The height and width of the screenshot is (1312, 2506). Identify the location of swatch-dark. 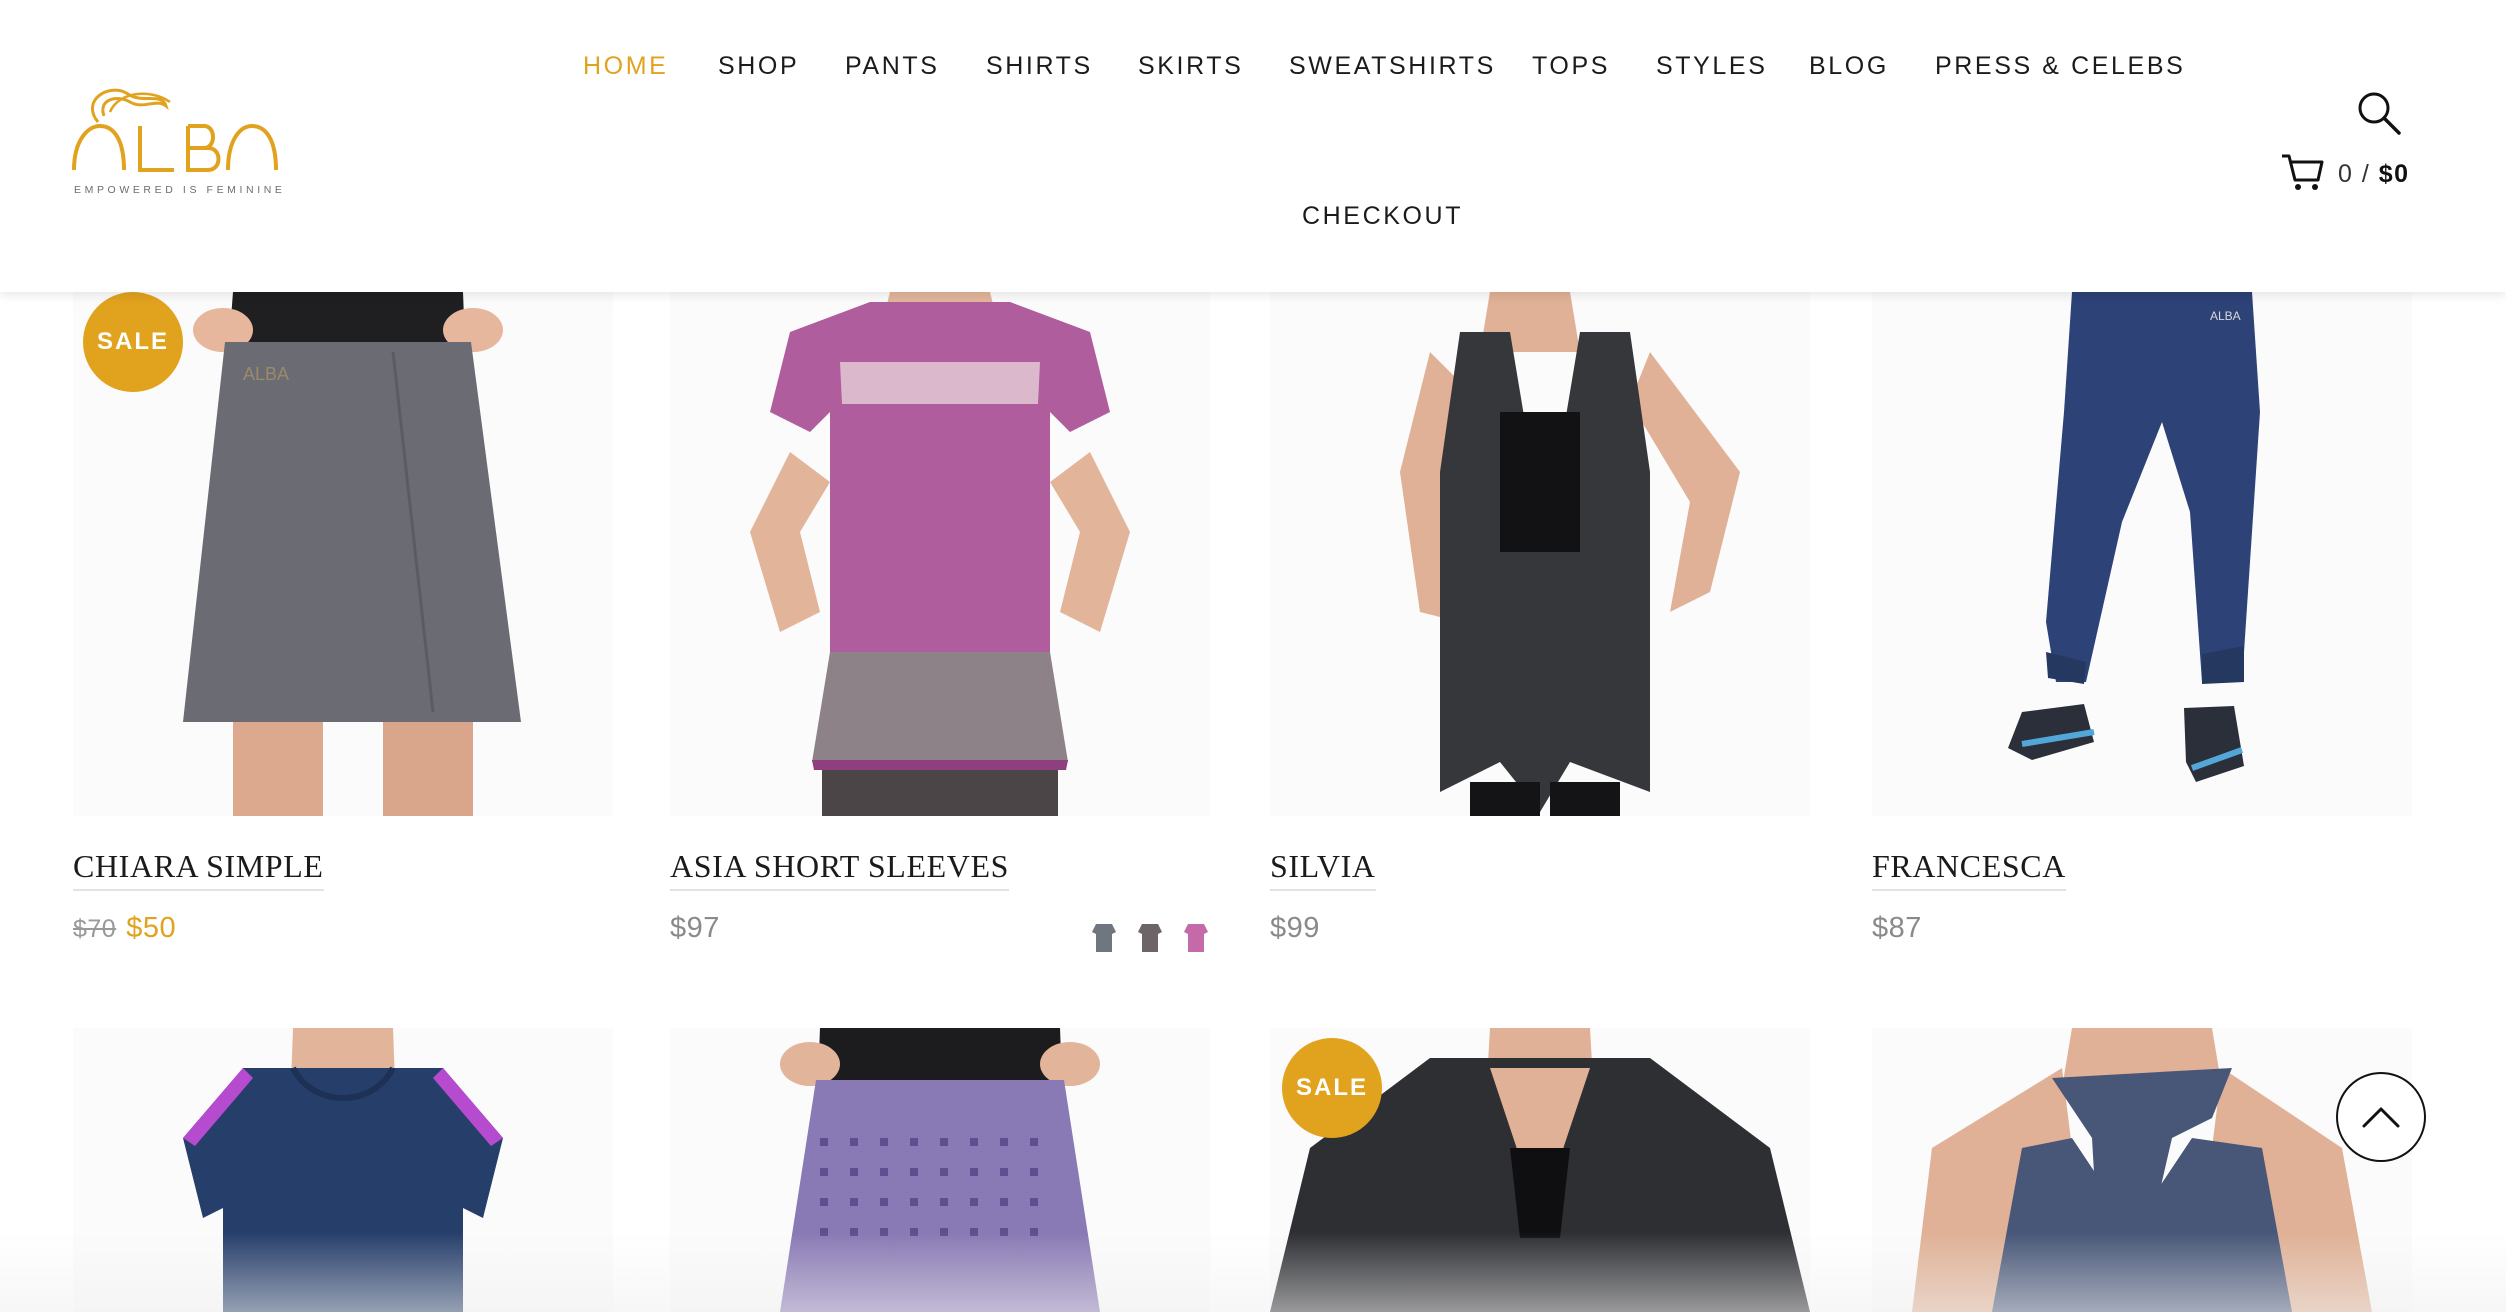
(1150, 937).